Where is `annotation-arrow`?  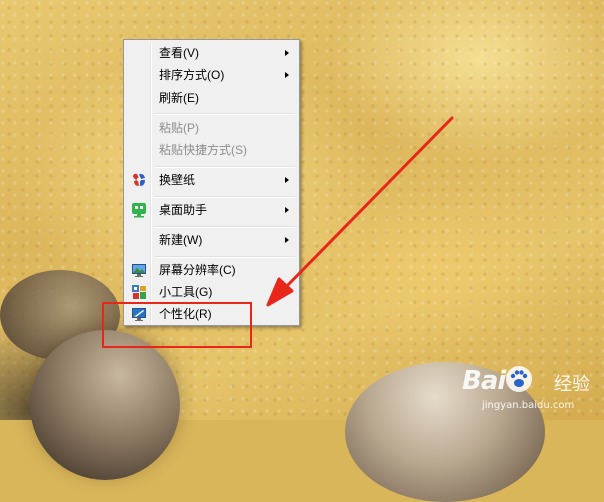 annotation-arrow is located at coordinates (360, 211).